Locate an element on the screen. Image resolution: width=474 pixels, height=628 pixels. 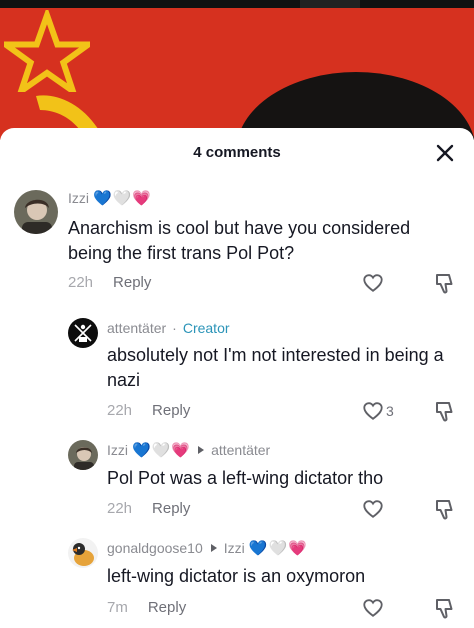
comment-username: gonaldgoose10 is located at coordinates (155, 548).